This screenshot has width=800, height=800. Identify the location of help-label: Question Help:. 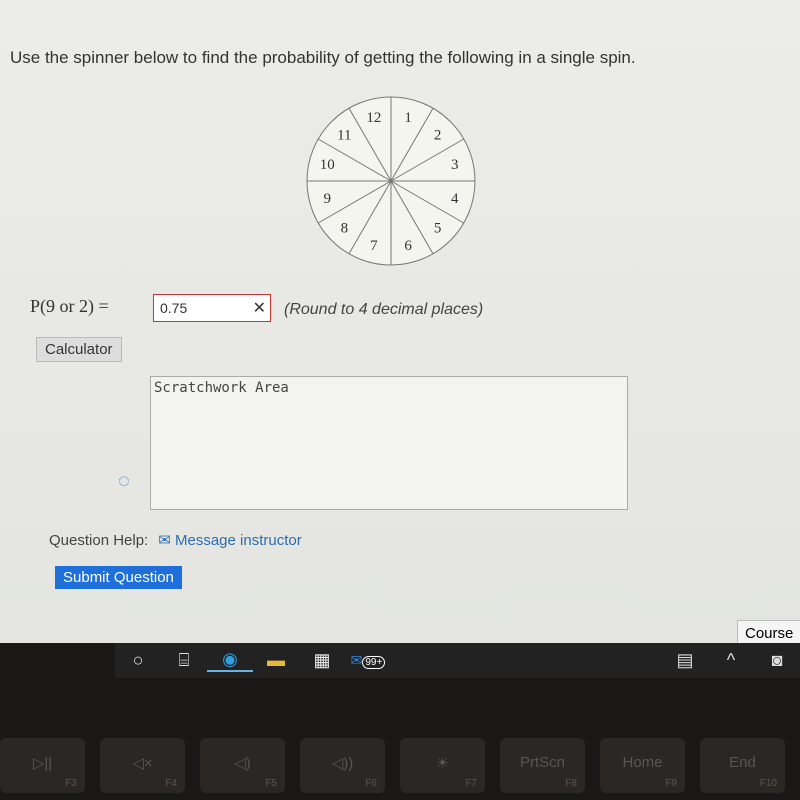
(99, 540).